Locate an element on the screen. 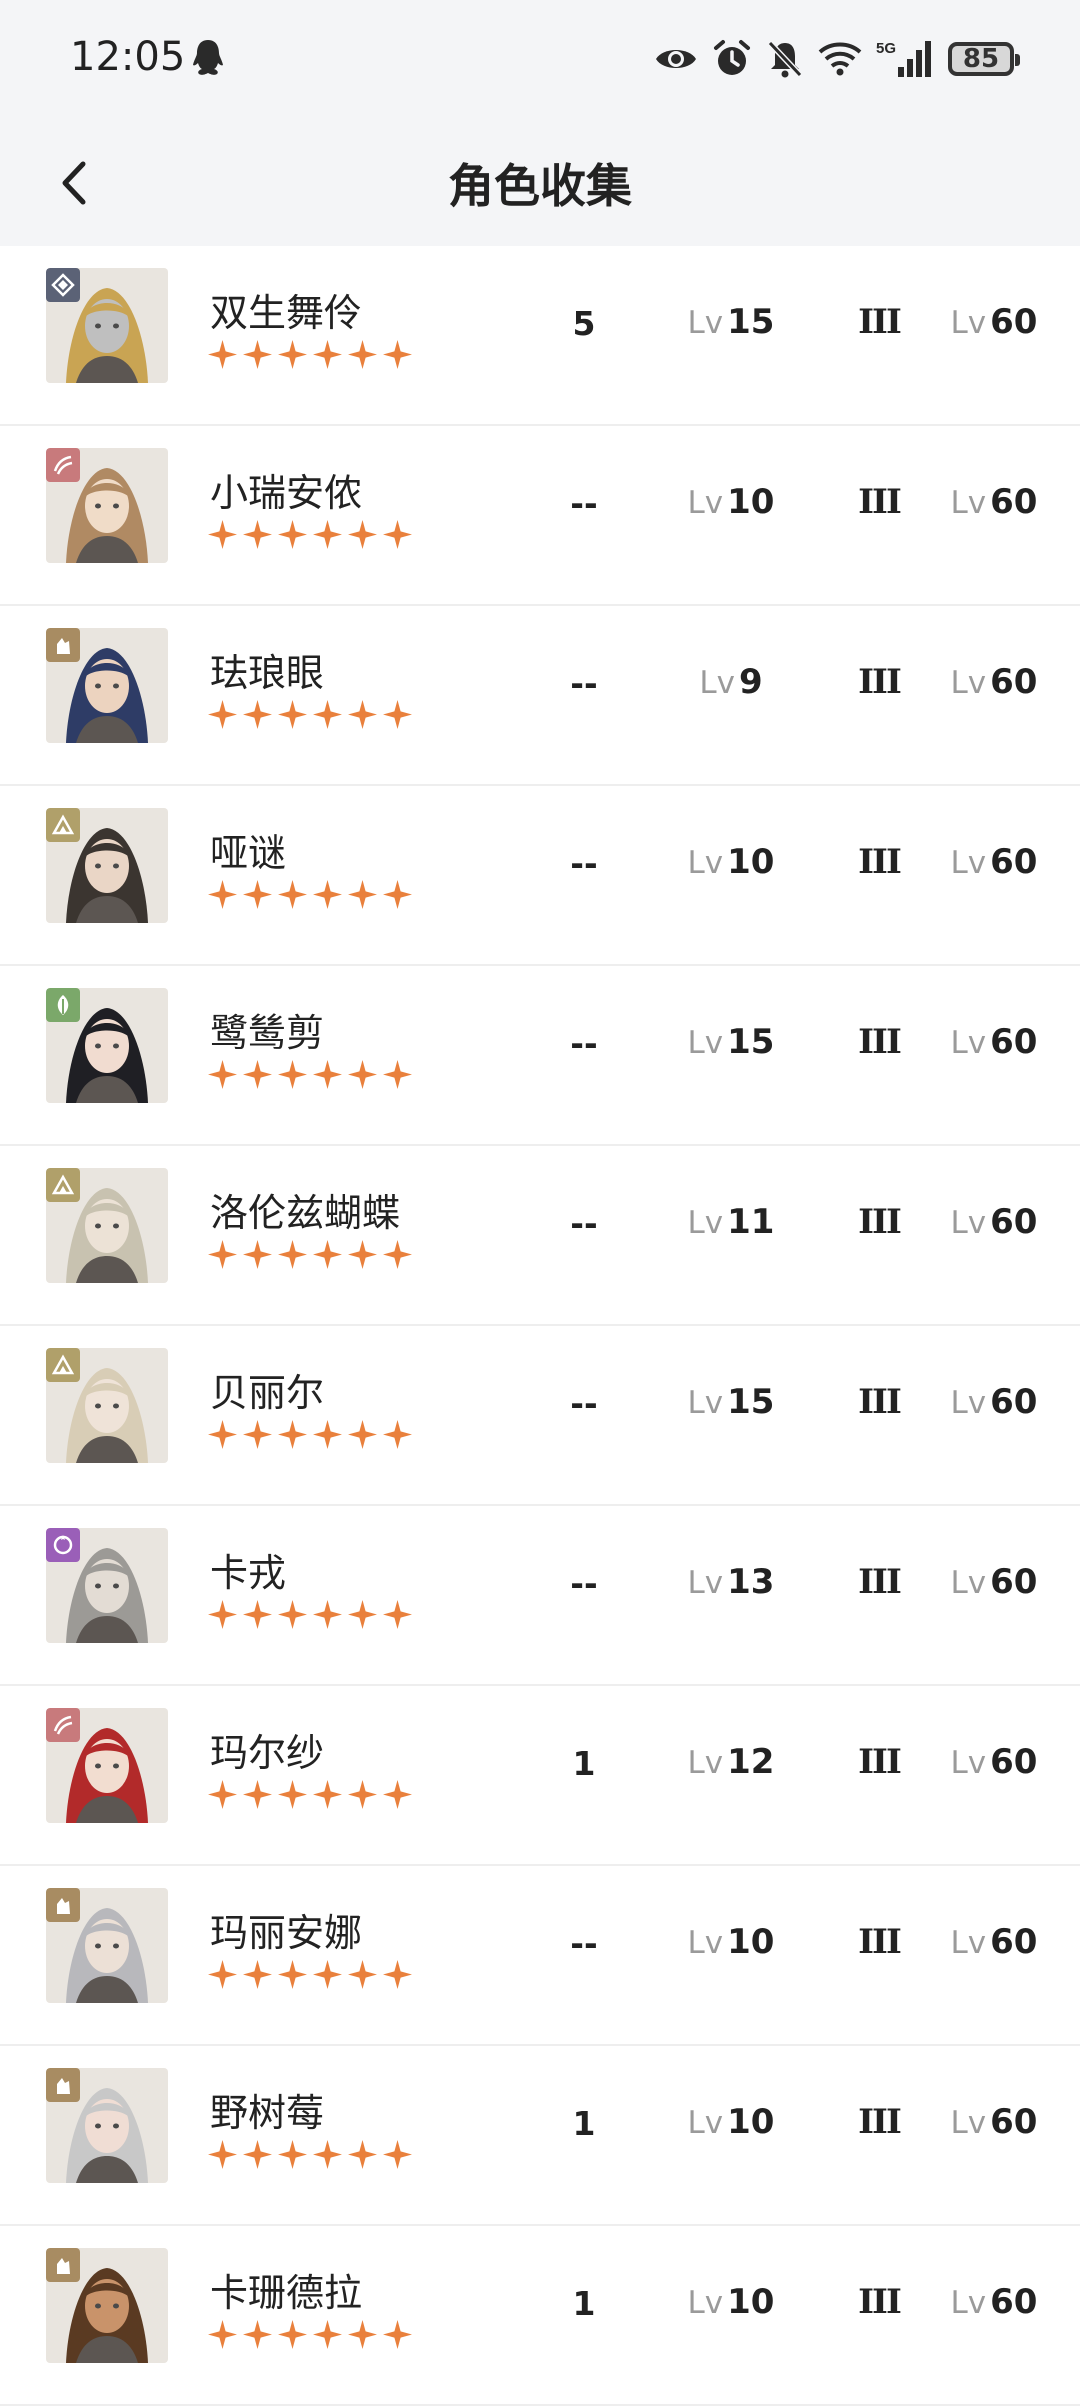  character-name: 野树莓 is located at coordinates (267, 2113).